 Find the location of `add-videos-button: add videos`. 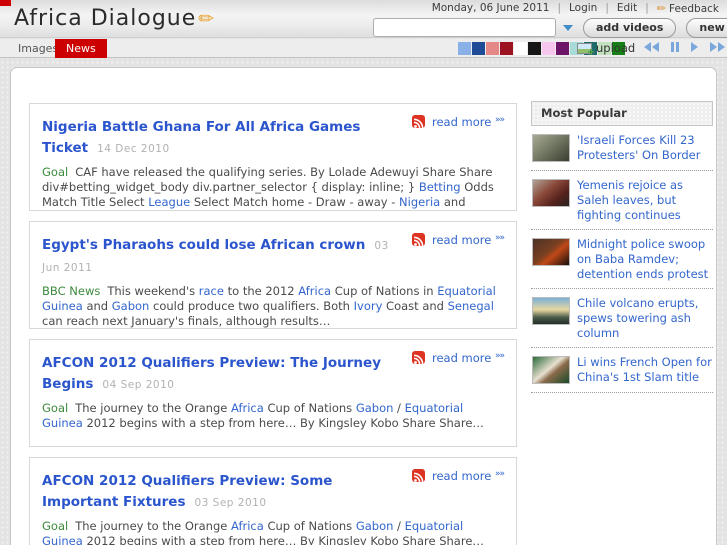

add-videos-button: add videos is located at coordinates (630, 27).